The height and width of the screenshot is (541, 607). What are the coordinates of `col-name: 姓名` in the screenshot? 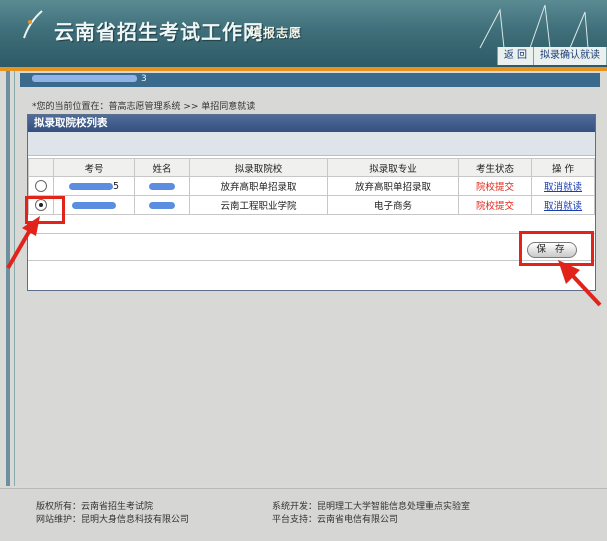 It's located at (162, 167).